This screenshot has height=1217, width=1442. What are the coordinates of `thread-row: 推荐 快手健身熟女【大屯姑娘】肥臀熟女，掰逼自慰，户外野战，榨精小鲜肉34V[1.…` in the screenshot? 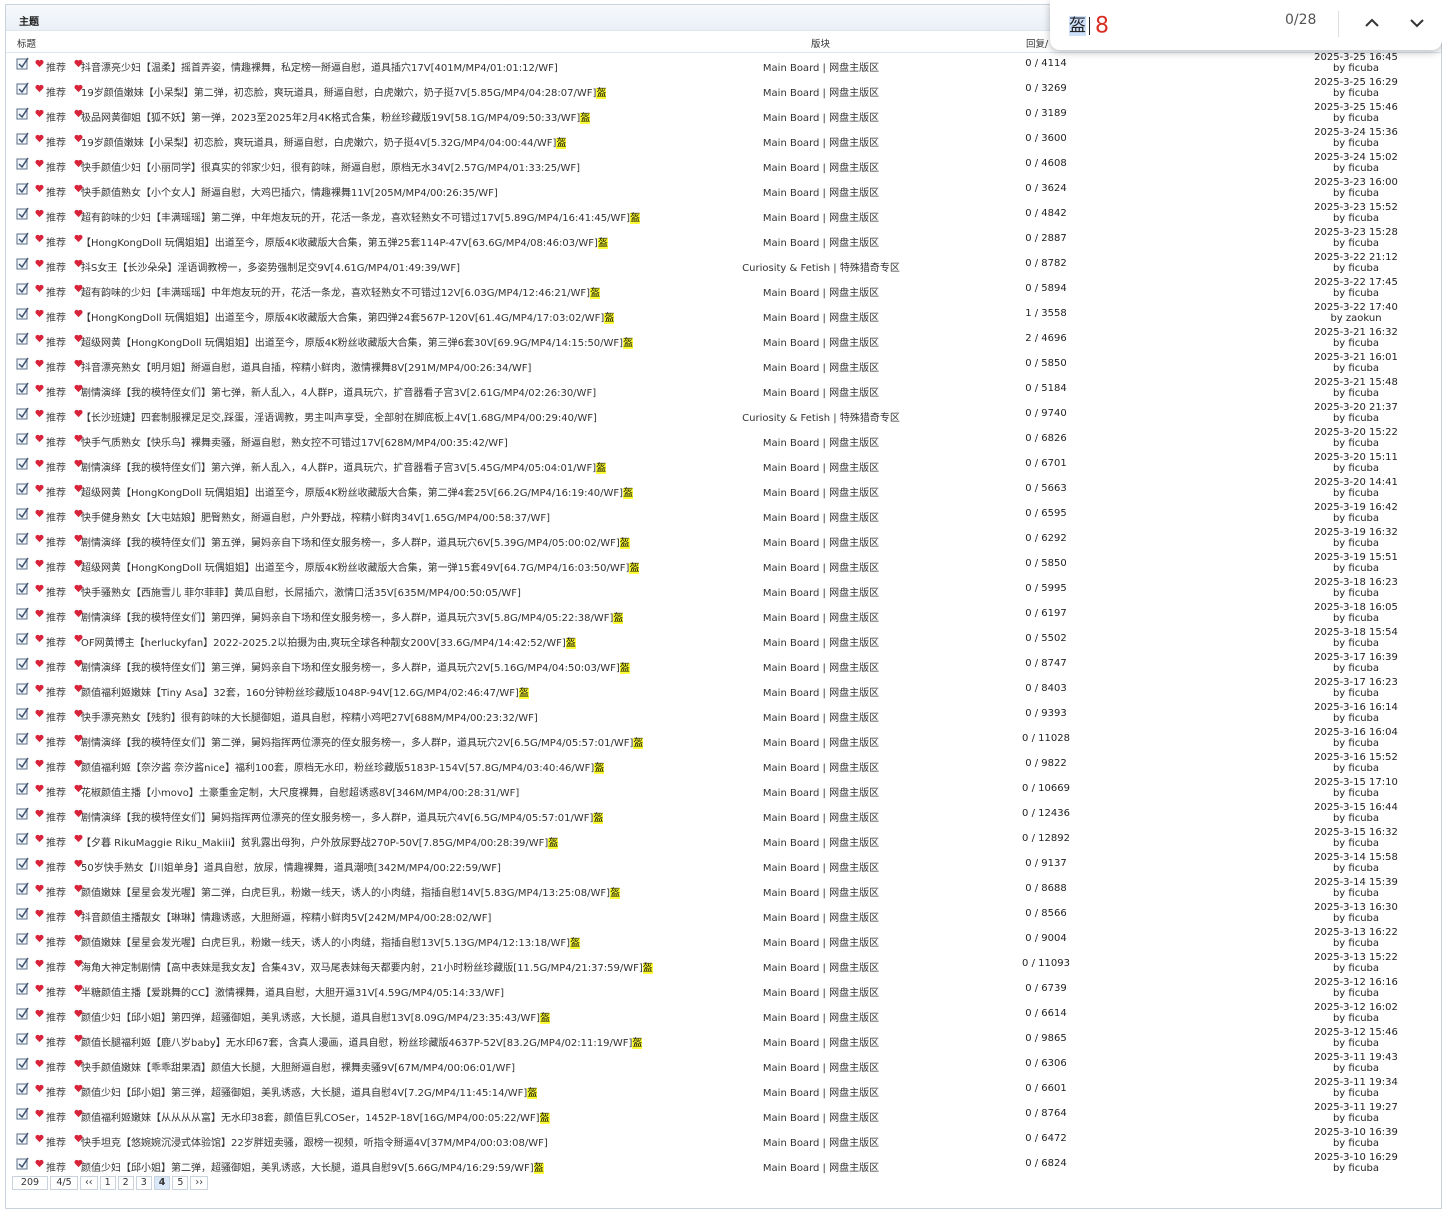 It's located at (723, 515).